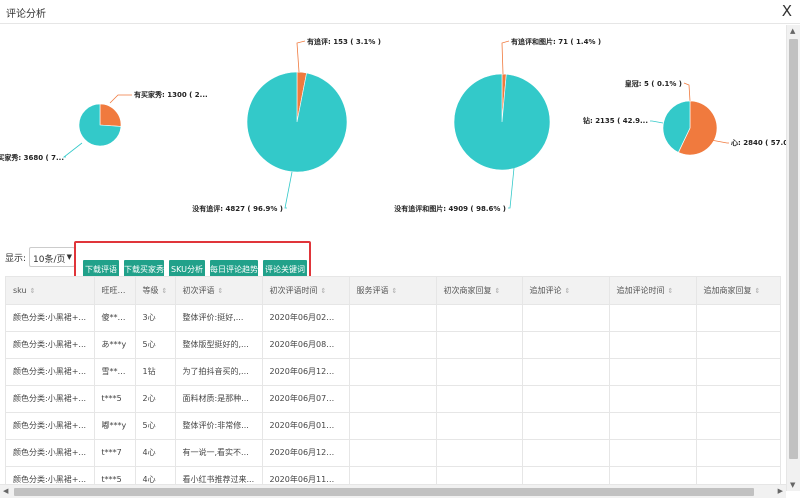 The height and width of the screenshot is (500, 800). What do you see at coordinates (69, 257) in the screenshot?
I see `caret-down-icon: ▼` at bounding box center [69, 257].